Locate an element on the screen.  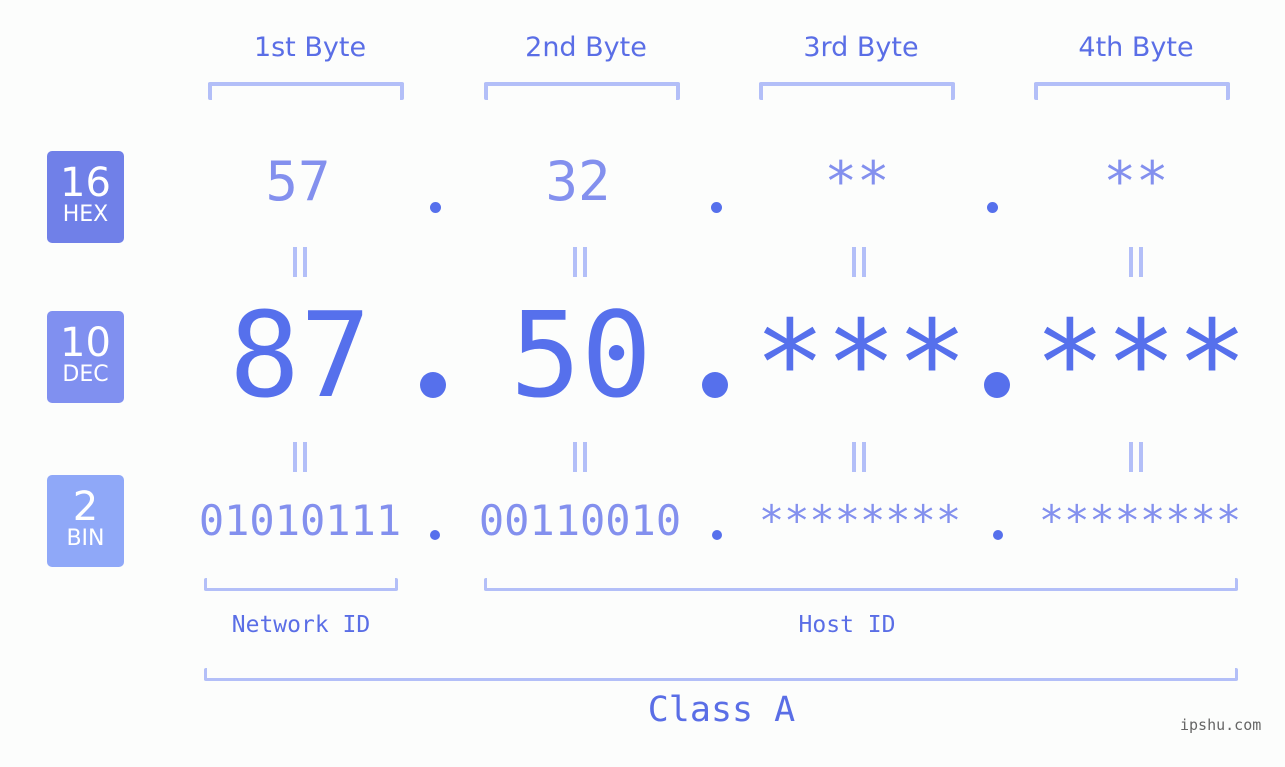
bin-byte-1: 01010111 is located at coordinates (300, 520).